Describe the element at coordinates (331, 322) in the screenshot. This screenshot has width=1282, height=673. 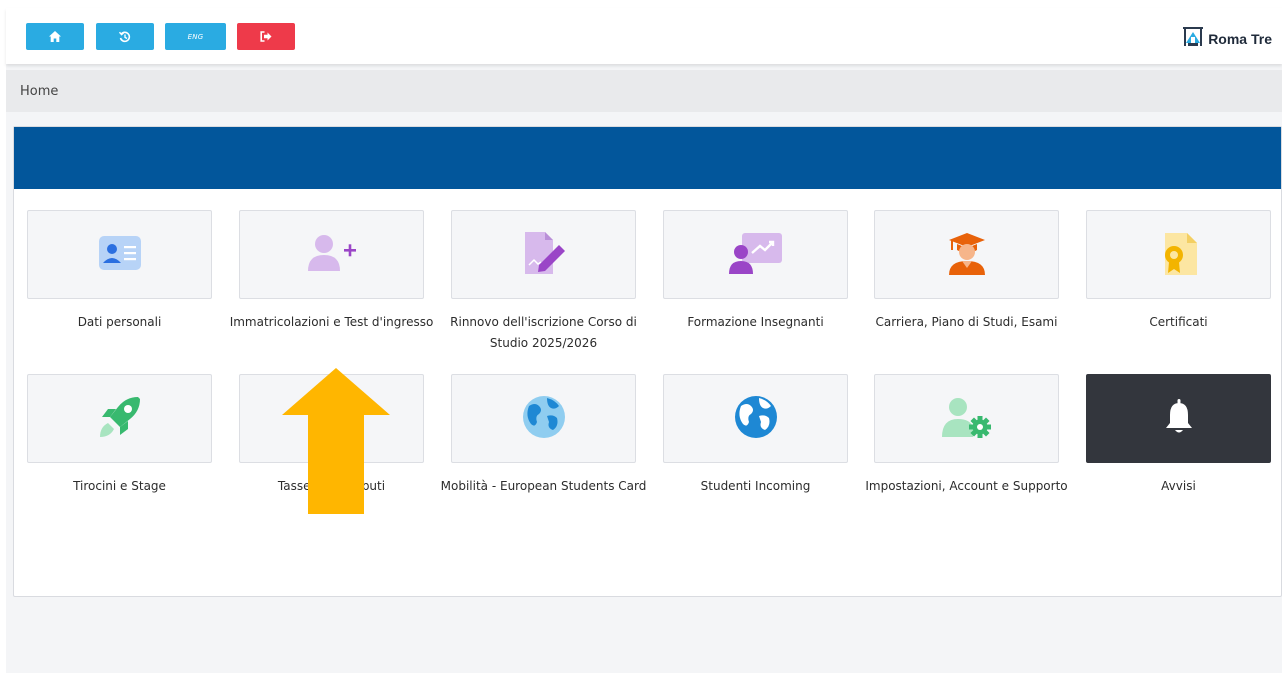
I see `tile-label: Immatricolazioni e Test d'ingresso` at that location.